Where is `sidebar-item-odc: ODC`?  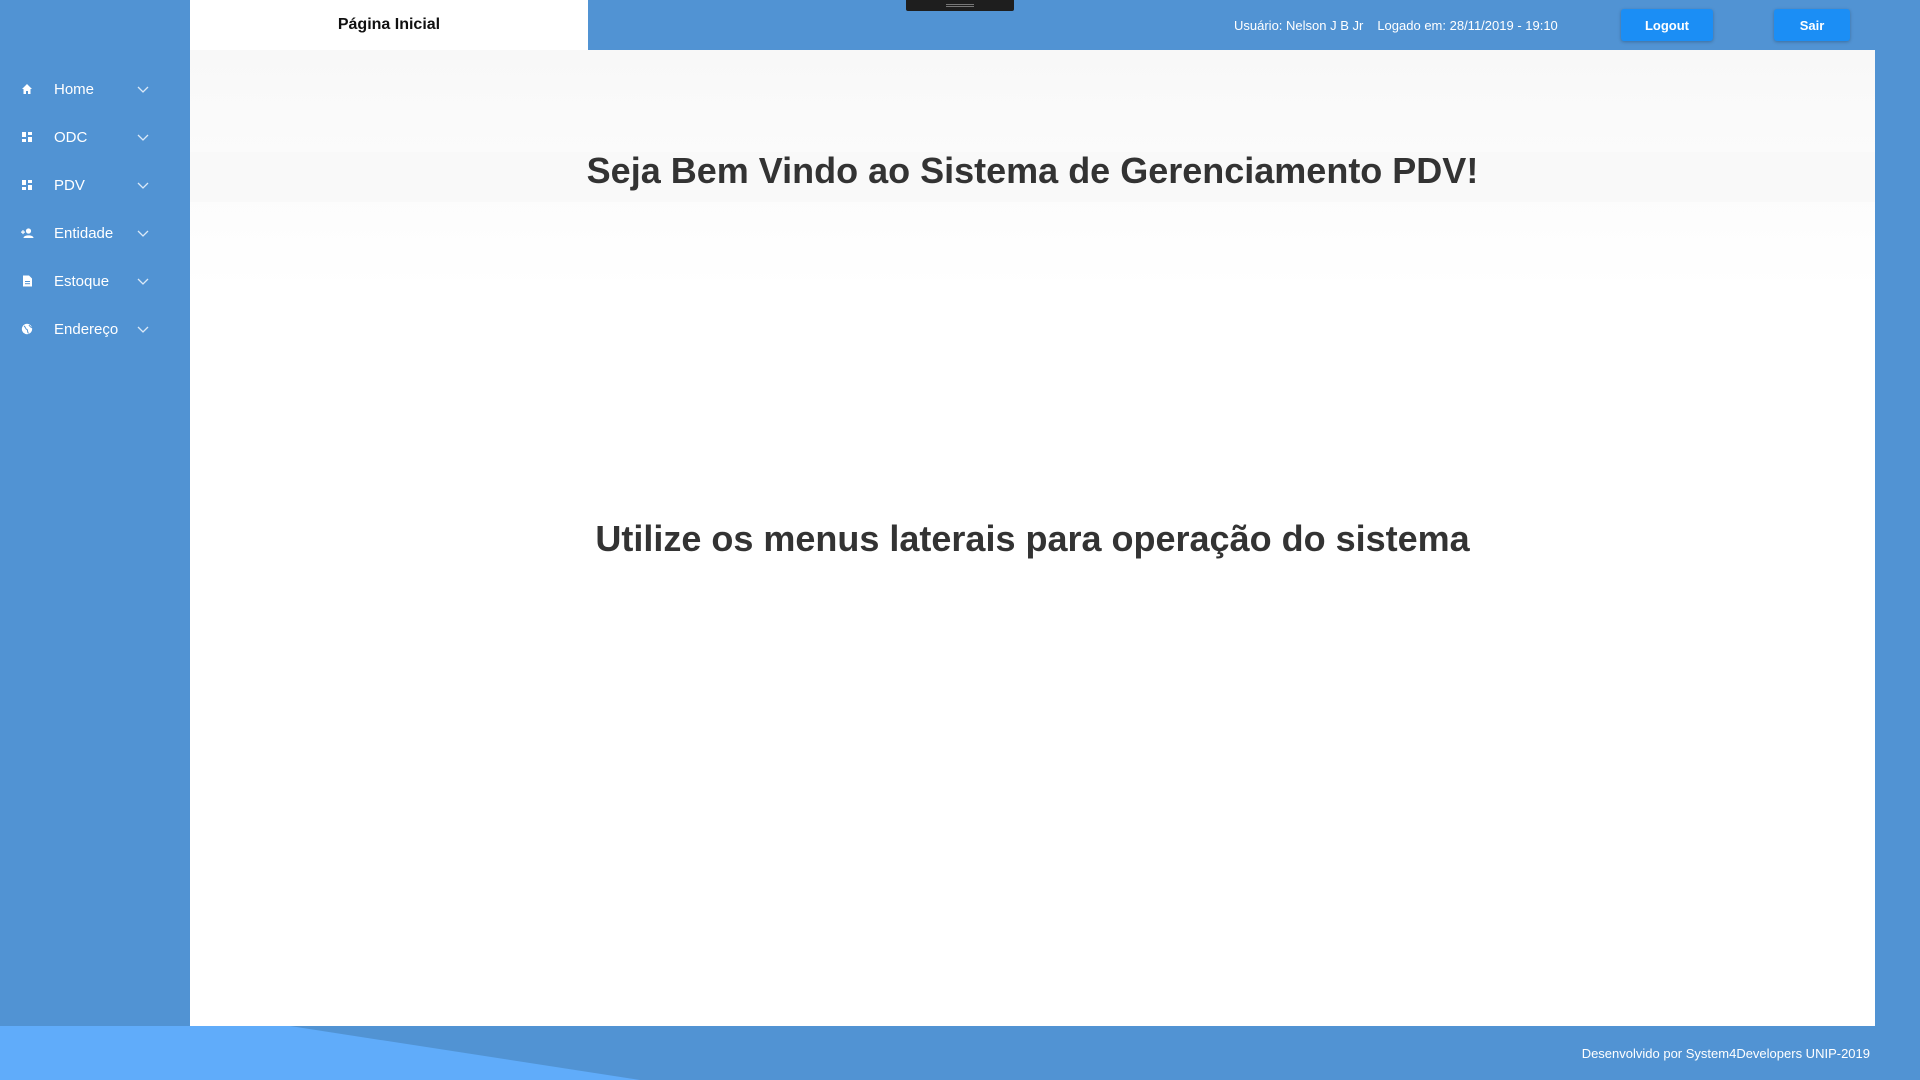 sidebar-item-odc: ODC is located at coordinates (95, 137).